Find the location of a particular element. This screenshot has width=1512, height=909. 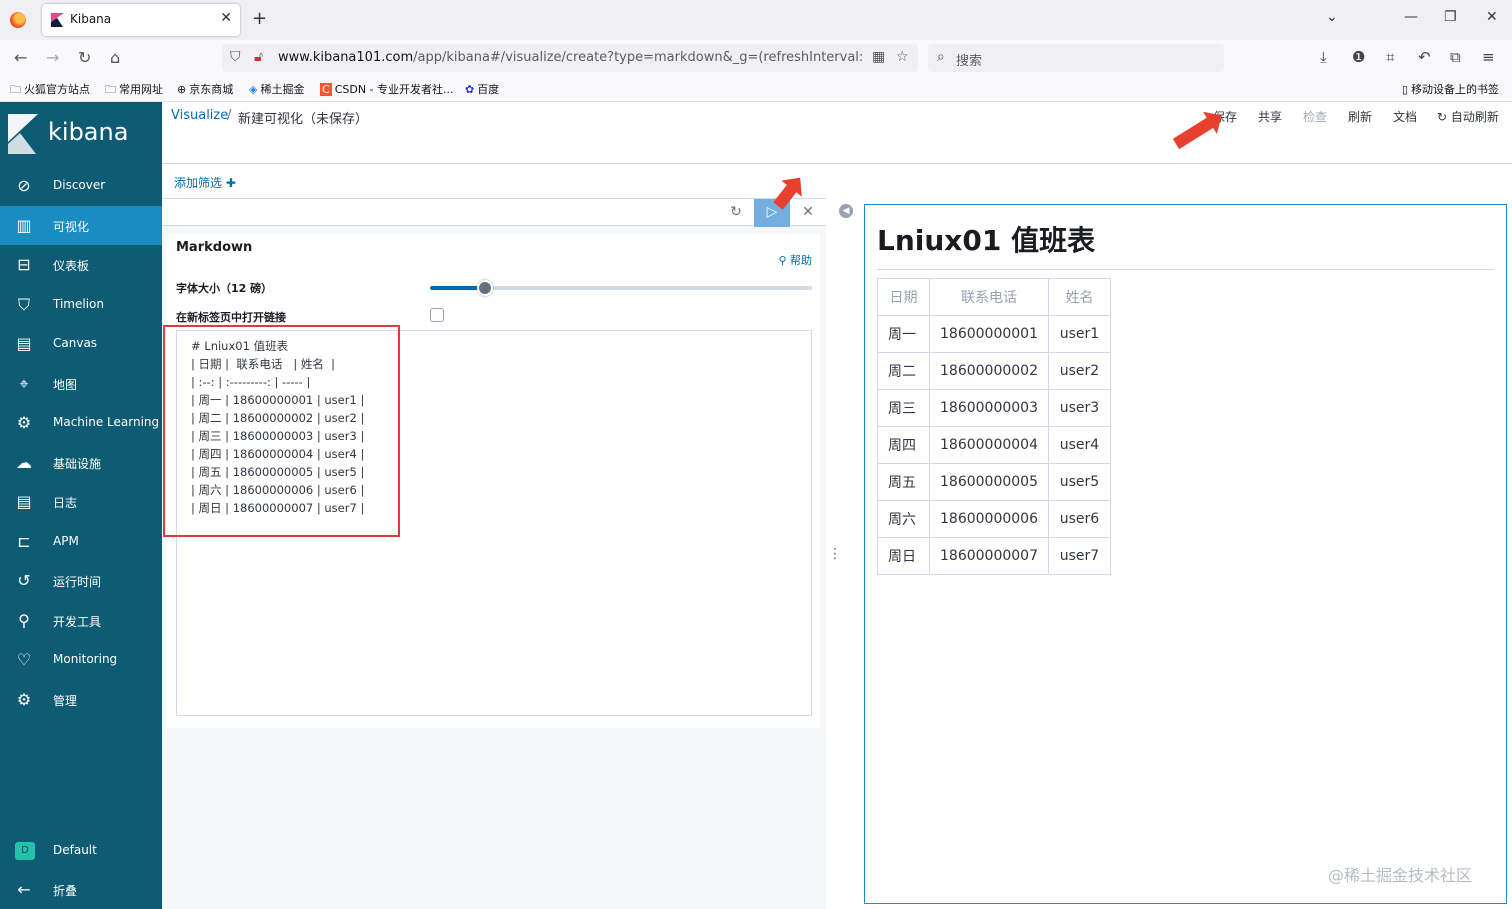

breadcrumb-visualize: Visualize is located at coordinates (199, 115).